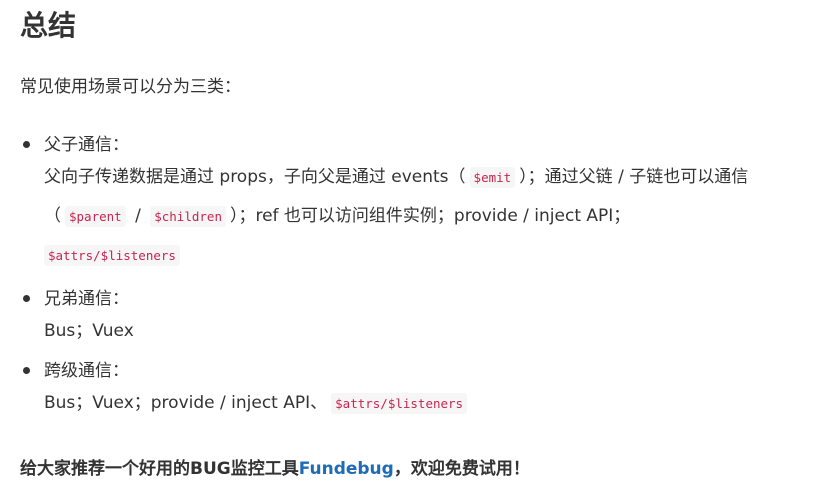  What do you see at coordinates (86, 145) in the screenshot?
I see `item-title: 父子通信：` at bounding box center [86, 145].